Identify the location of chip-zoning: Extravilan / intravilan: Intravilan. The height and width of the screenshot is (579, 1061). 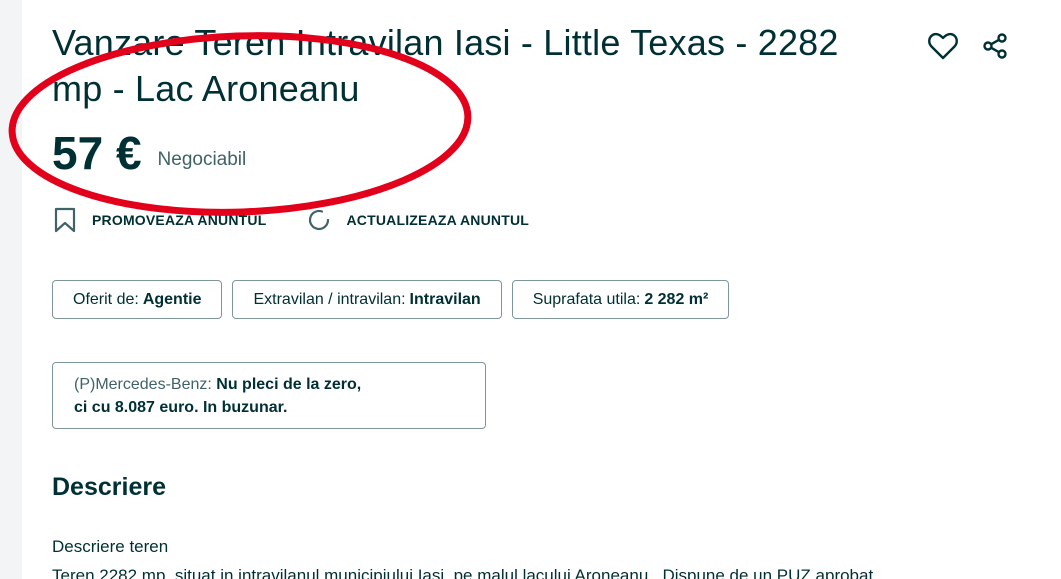
(367, 299).